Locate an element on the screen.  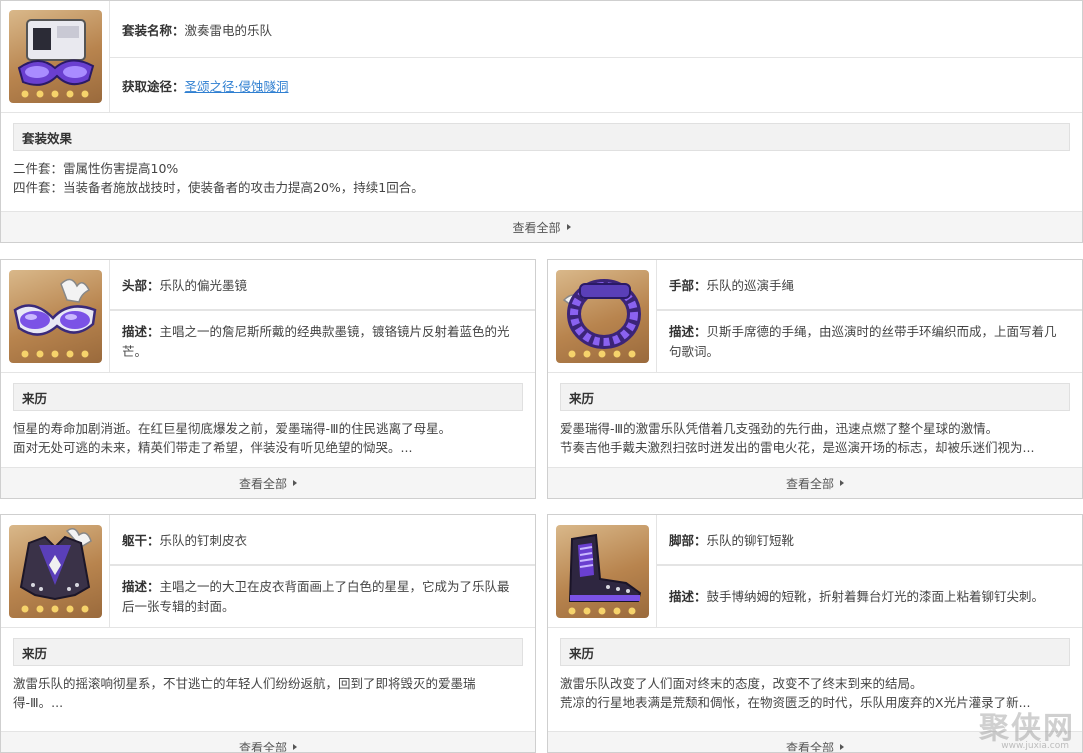
piece-name: 乐队的钉刺皮衣 is located at coordinates (203, 540).